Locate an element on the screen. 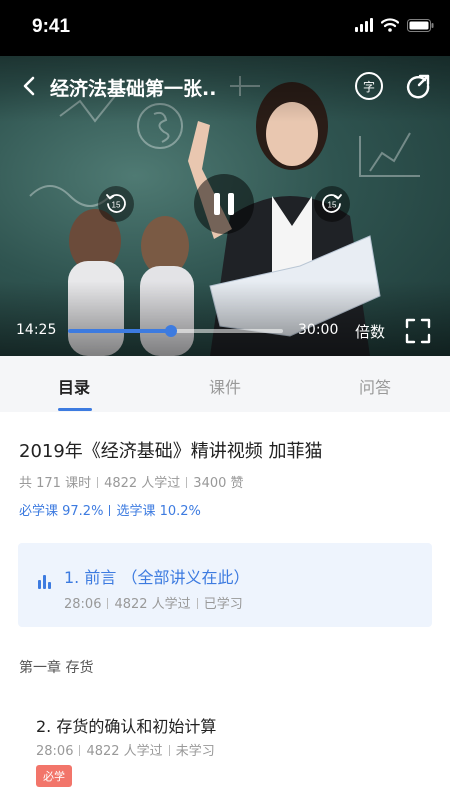  status-time: 9:41 is located at coordinates (51, 26).